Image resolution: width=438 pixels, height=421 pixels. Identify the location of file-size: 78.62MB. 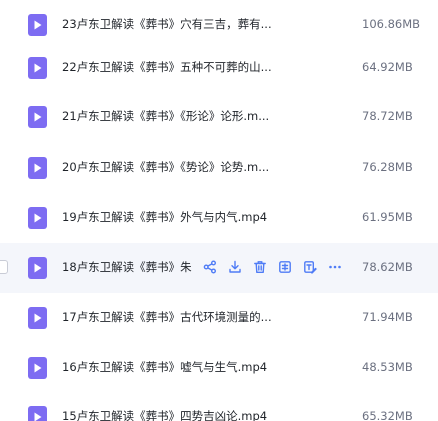
(387, 267).